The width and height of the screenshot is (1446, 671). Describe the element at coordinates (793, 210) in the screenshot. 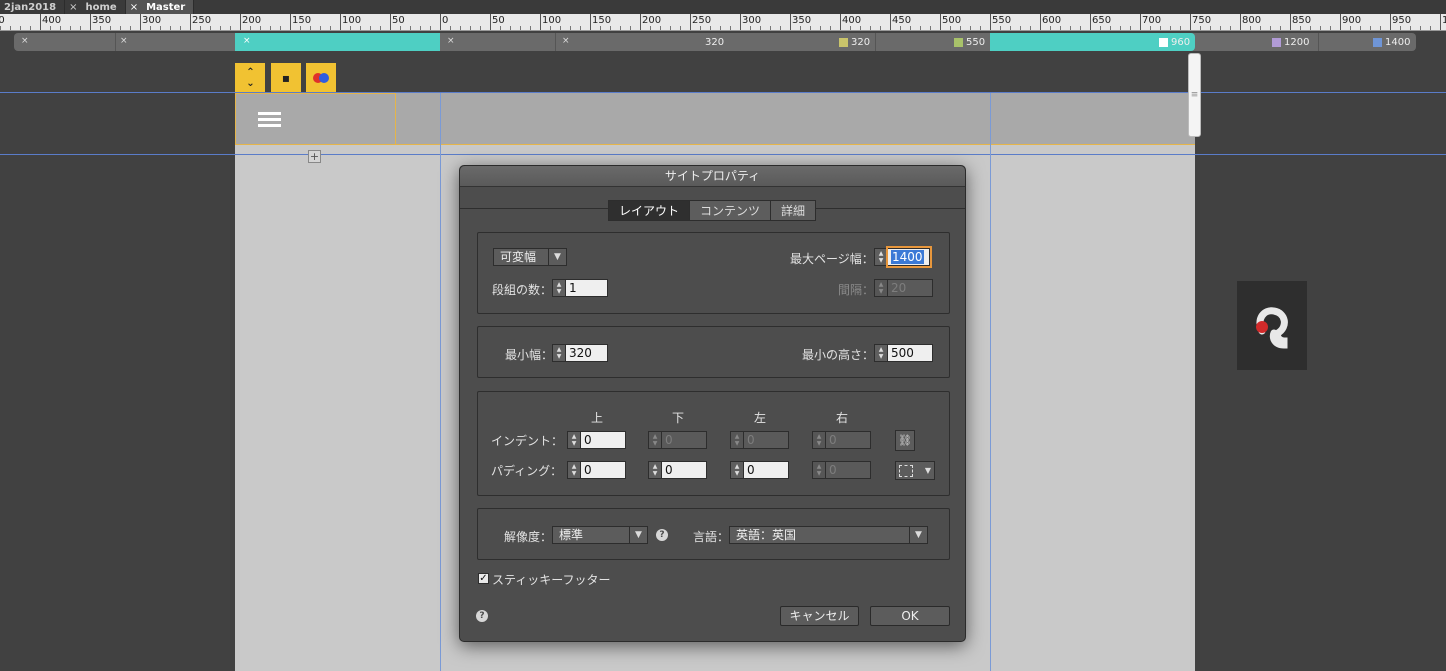

I see `tab-advanced: 詳細` at that location.